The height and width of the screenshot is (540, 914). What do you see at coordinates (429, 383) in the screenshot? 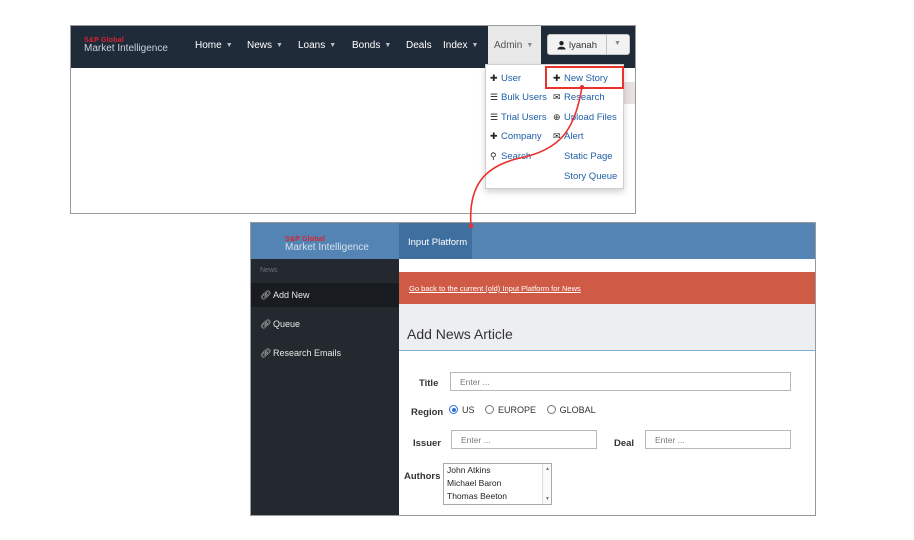
I see `title-label: Title` at bounding box center [429, 383].